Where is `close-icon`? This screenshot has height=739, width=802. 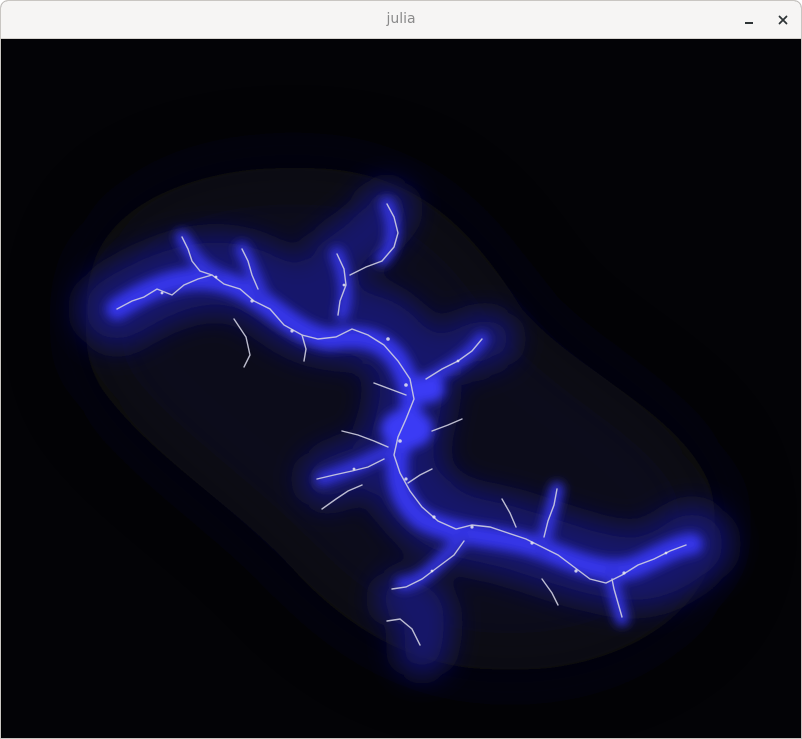
close-icon is located at coordinates (783, 20).